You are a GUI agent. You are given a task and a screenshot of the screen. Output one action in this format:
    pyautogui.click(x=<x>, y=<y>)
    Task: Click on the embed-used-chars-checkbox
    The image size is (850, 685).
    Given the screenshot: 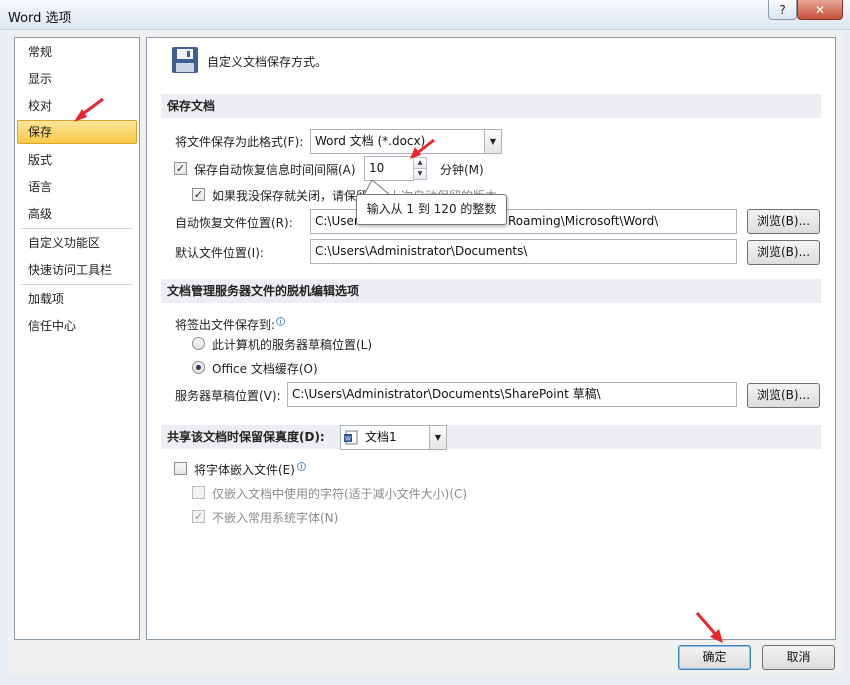 What is the action you would take?
    pyautogui.click(x=198, y=492)
    